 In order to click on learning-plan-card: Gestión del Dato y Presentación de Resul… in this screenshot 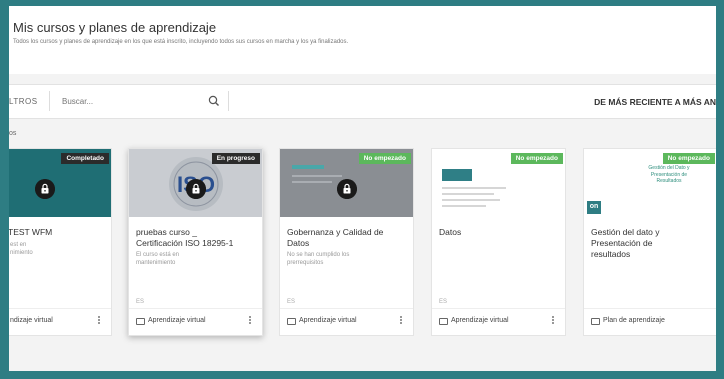, I will do `click(649, 242)`.